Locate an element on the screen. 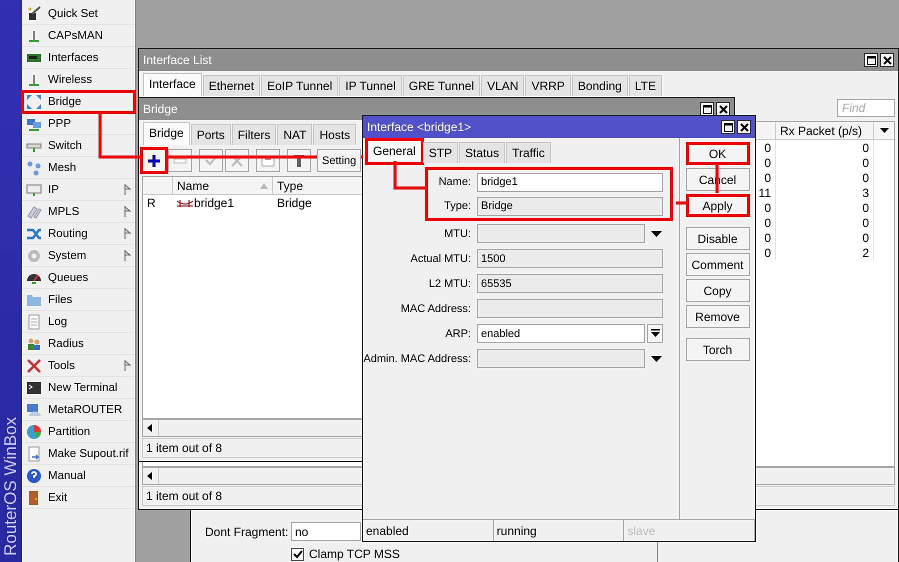 The image size is (899, 562). search-field: Find is located at coordinates (866, 108).